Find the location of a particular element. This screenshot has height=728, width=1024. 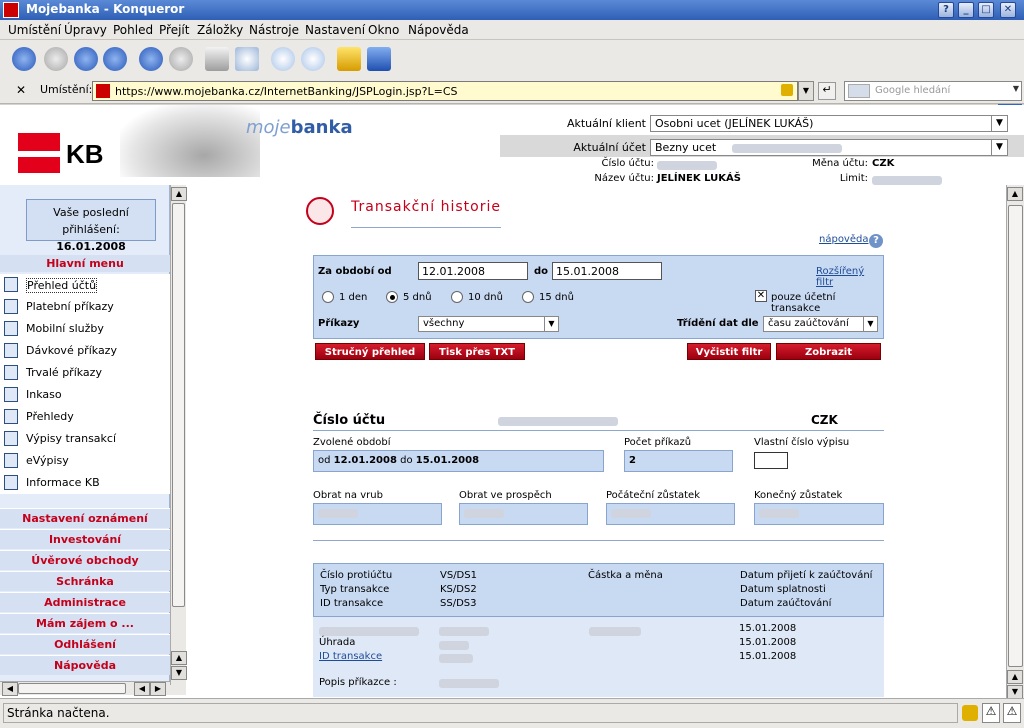

sidebar-item-batch: Dávkové příkazy is located at coordinates (85, 351).